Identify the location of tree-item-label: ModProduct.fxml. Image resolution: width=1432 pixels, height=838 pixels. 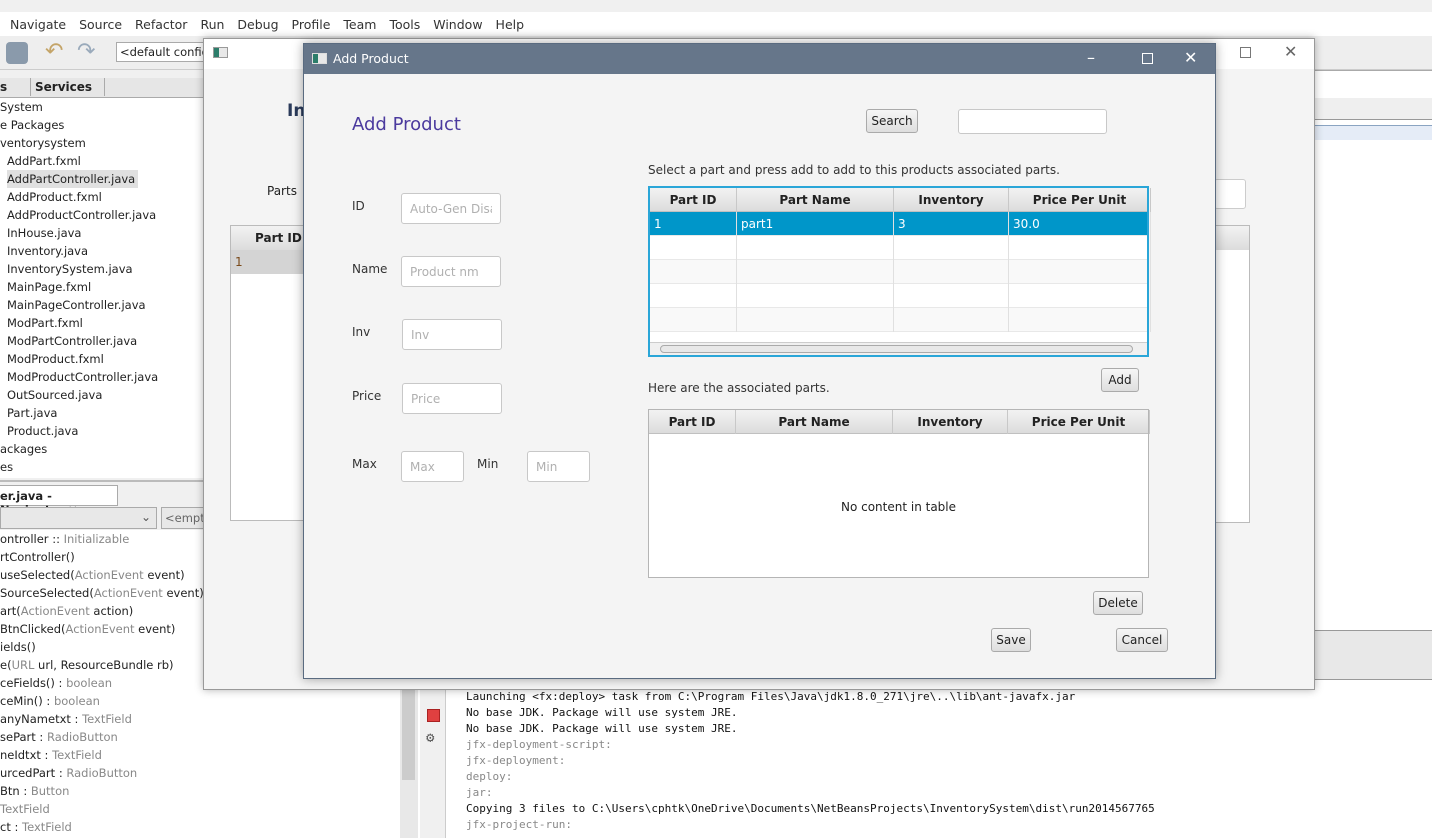
(55, 359).